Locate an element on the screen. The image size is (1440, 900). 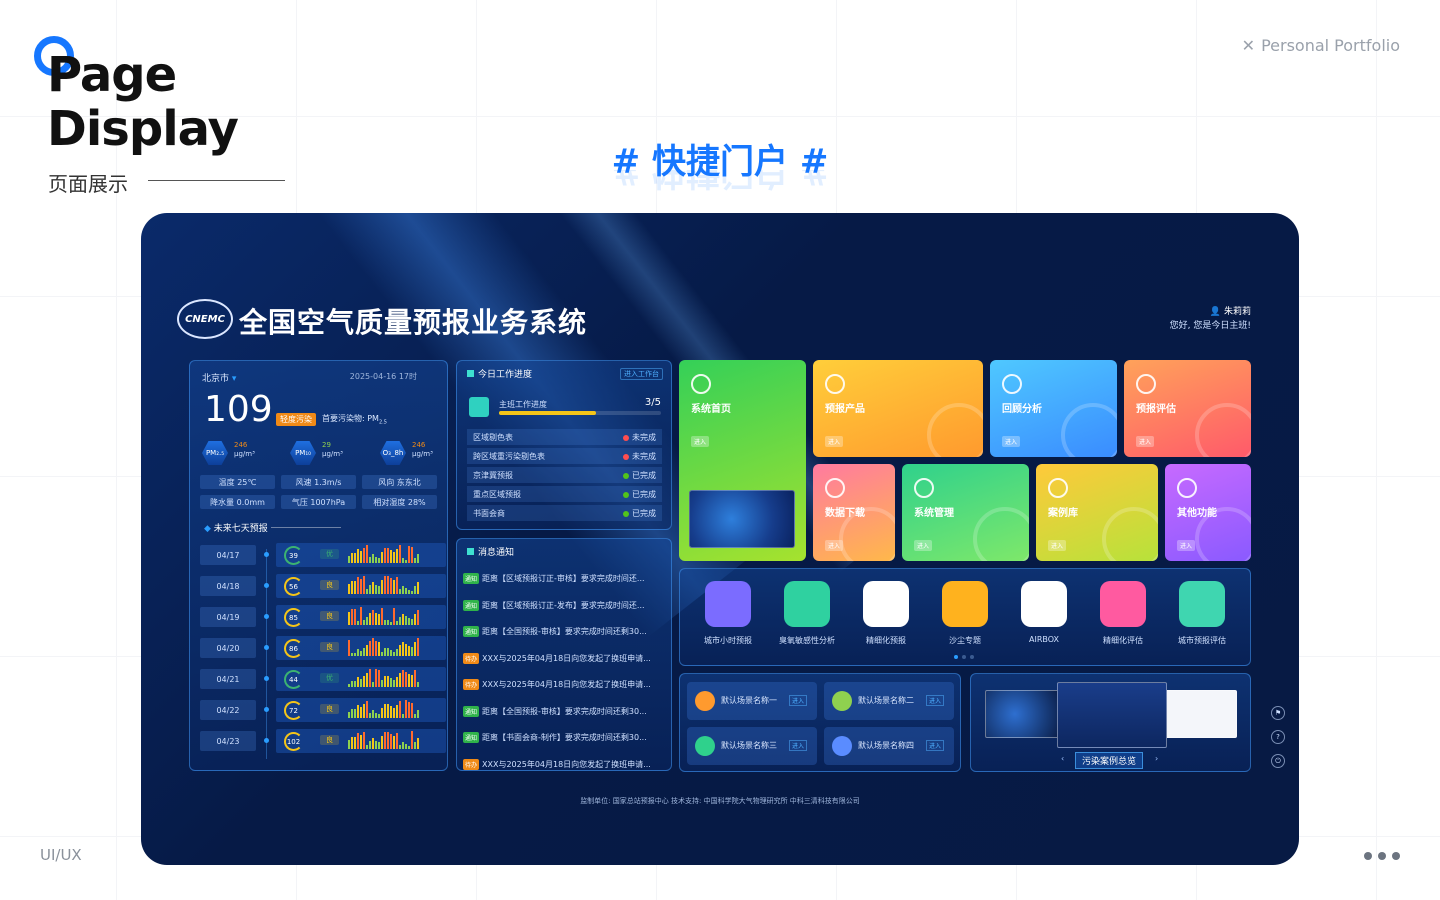
user-icon: 👤 is located at coordinates (1215, 312).